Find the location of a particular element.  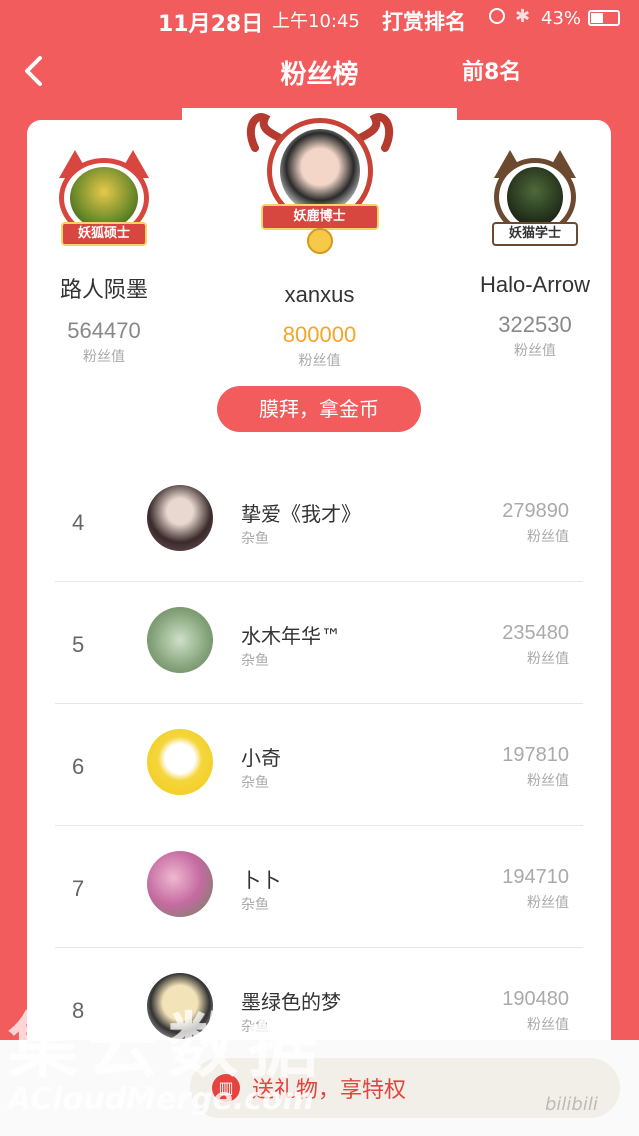

user-name: 卜卜 is located at coordinates (261, 880).